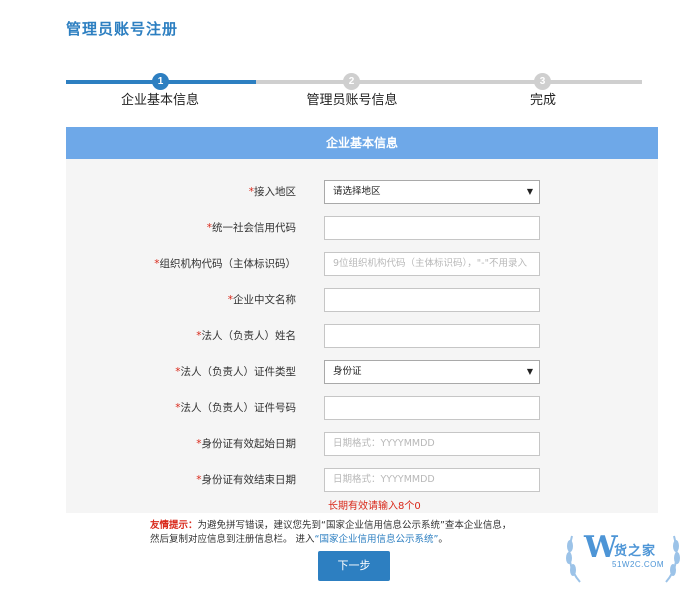 Image resolution: width=700 pixels, height=598 pixels. I want to click on form-row-id-type: *法人（负责人）证件类型 身份证 ▼, so click(362, 372).